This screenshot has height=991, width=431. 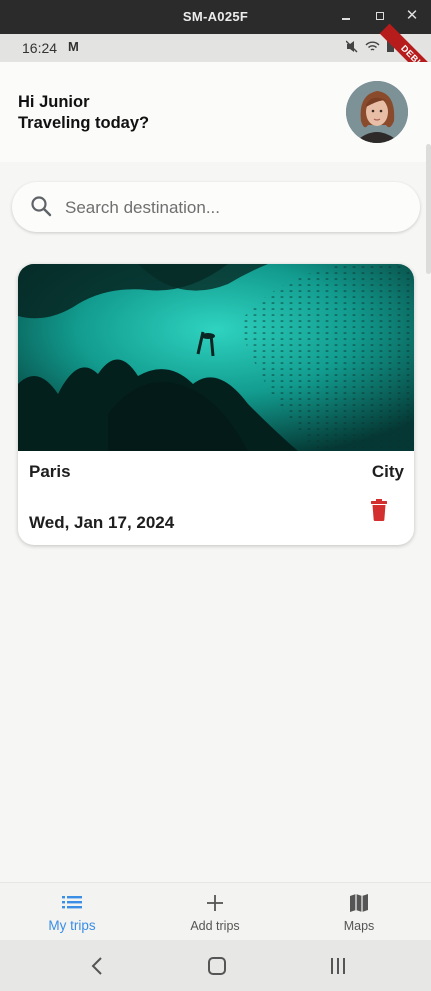 What do you see at coordinates (428, 209) in the screenshot?
I see `side-edge-handle` at bounding box center [428, 209].